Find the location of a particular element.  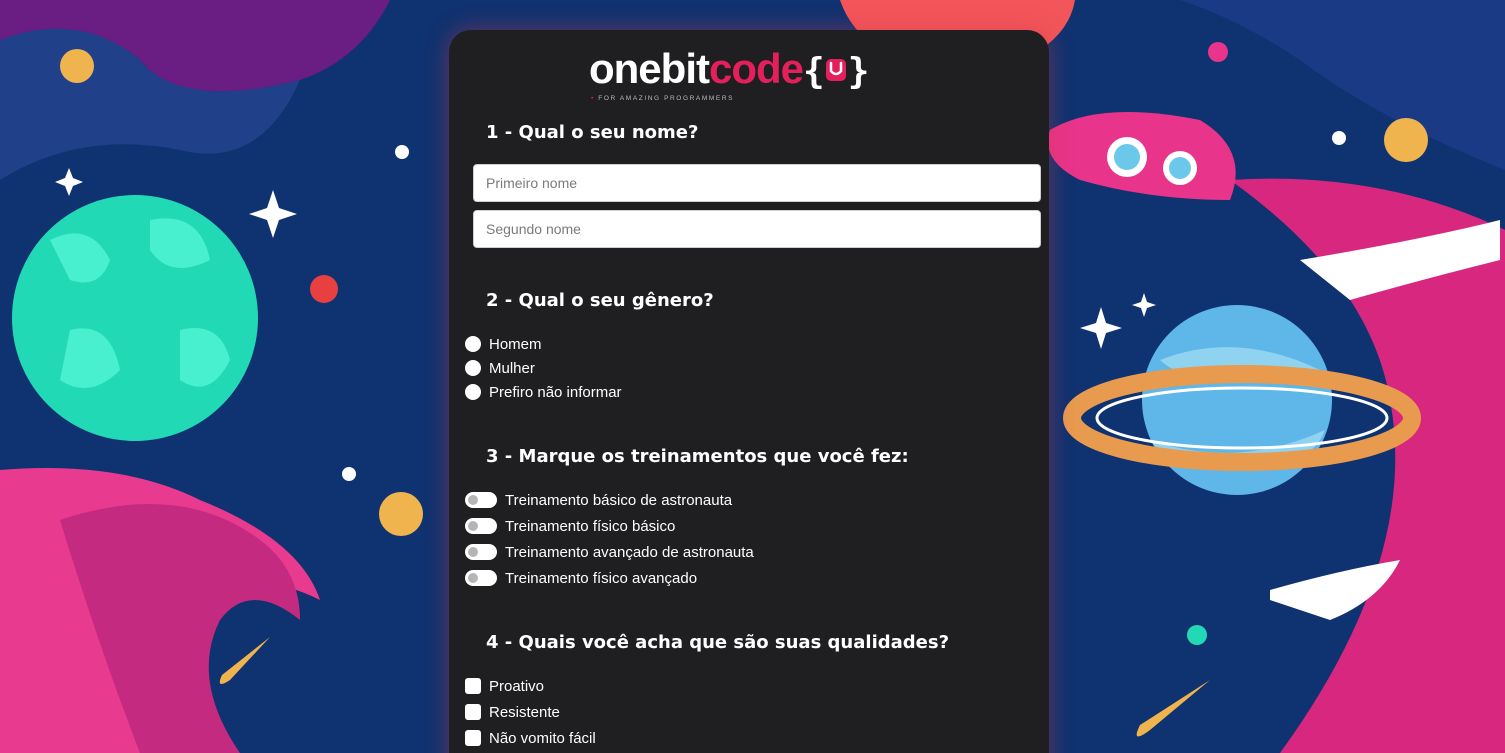

quality-option-proativo: Proativo is located at coordinates (504, 686).